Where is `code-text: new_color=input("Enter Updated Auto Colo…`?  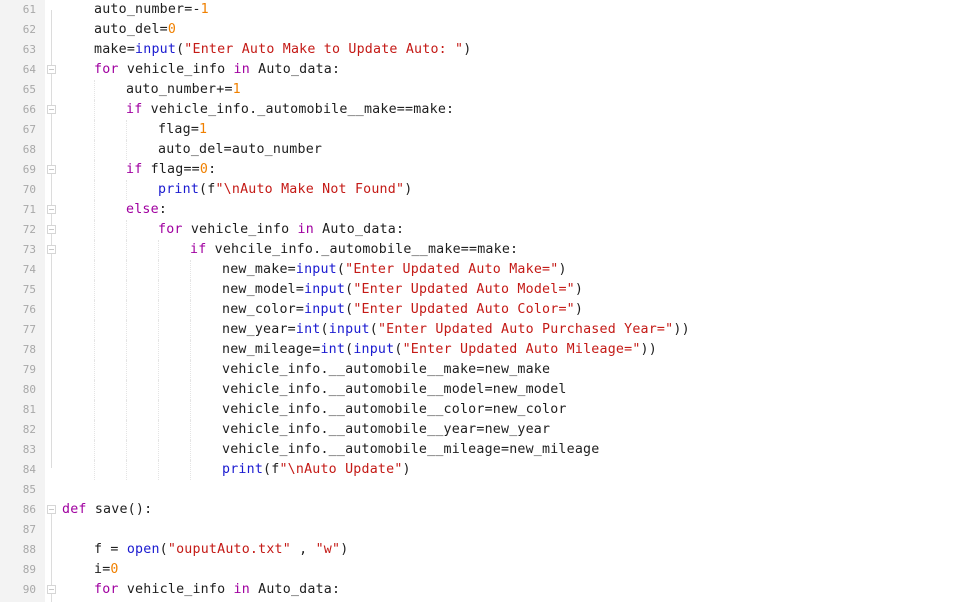
code-text: new_color=input("Enter Updated Auto Colo… is located at coordinates (402, 310).